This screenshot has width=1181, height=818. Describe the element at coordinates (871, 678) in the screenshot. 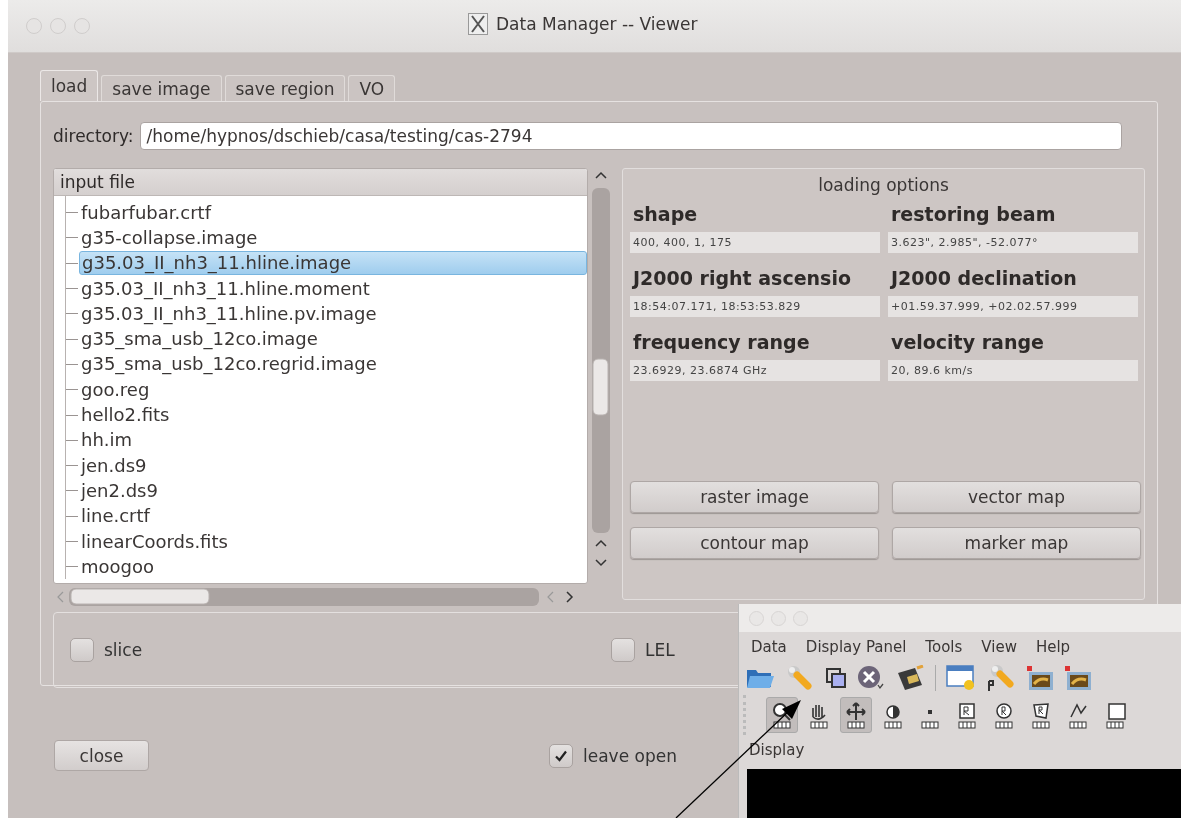

I see `close-circle-icon` at that location.